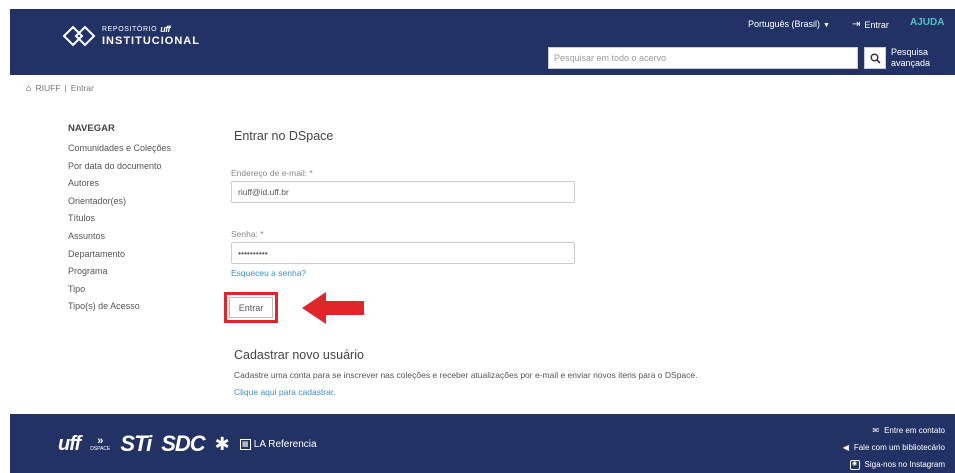 Image resolution: width=955 pixels, height=473 pixels. I want to click on sidebar-item-advisors: Orientador(es), so click(119, 202).